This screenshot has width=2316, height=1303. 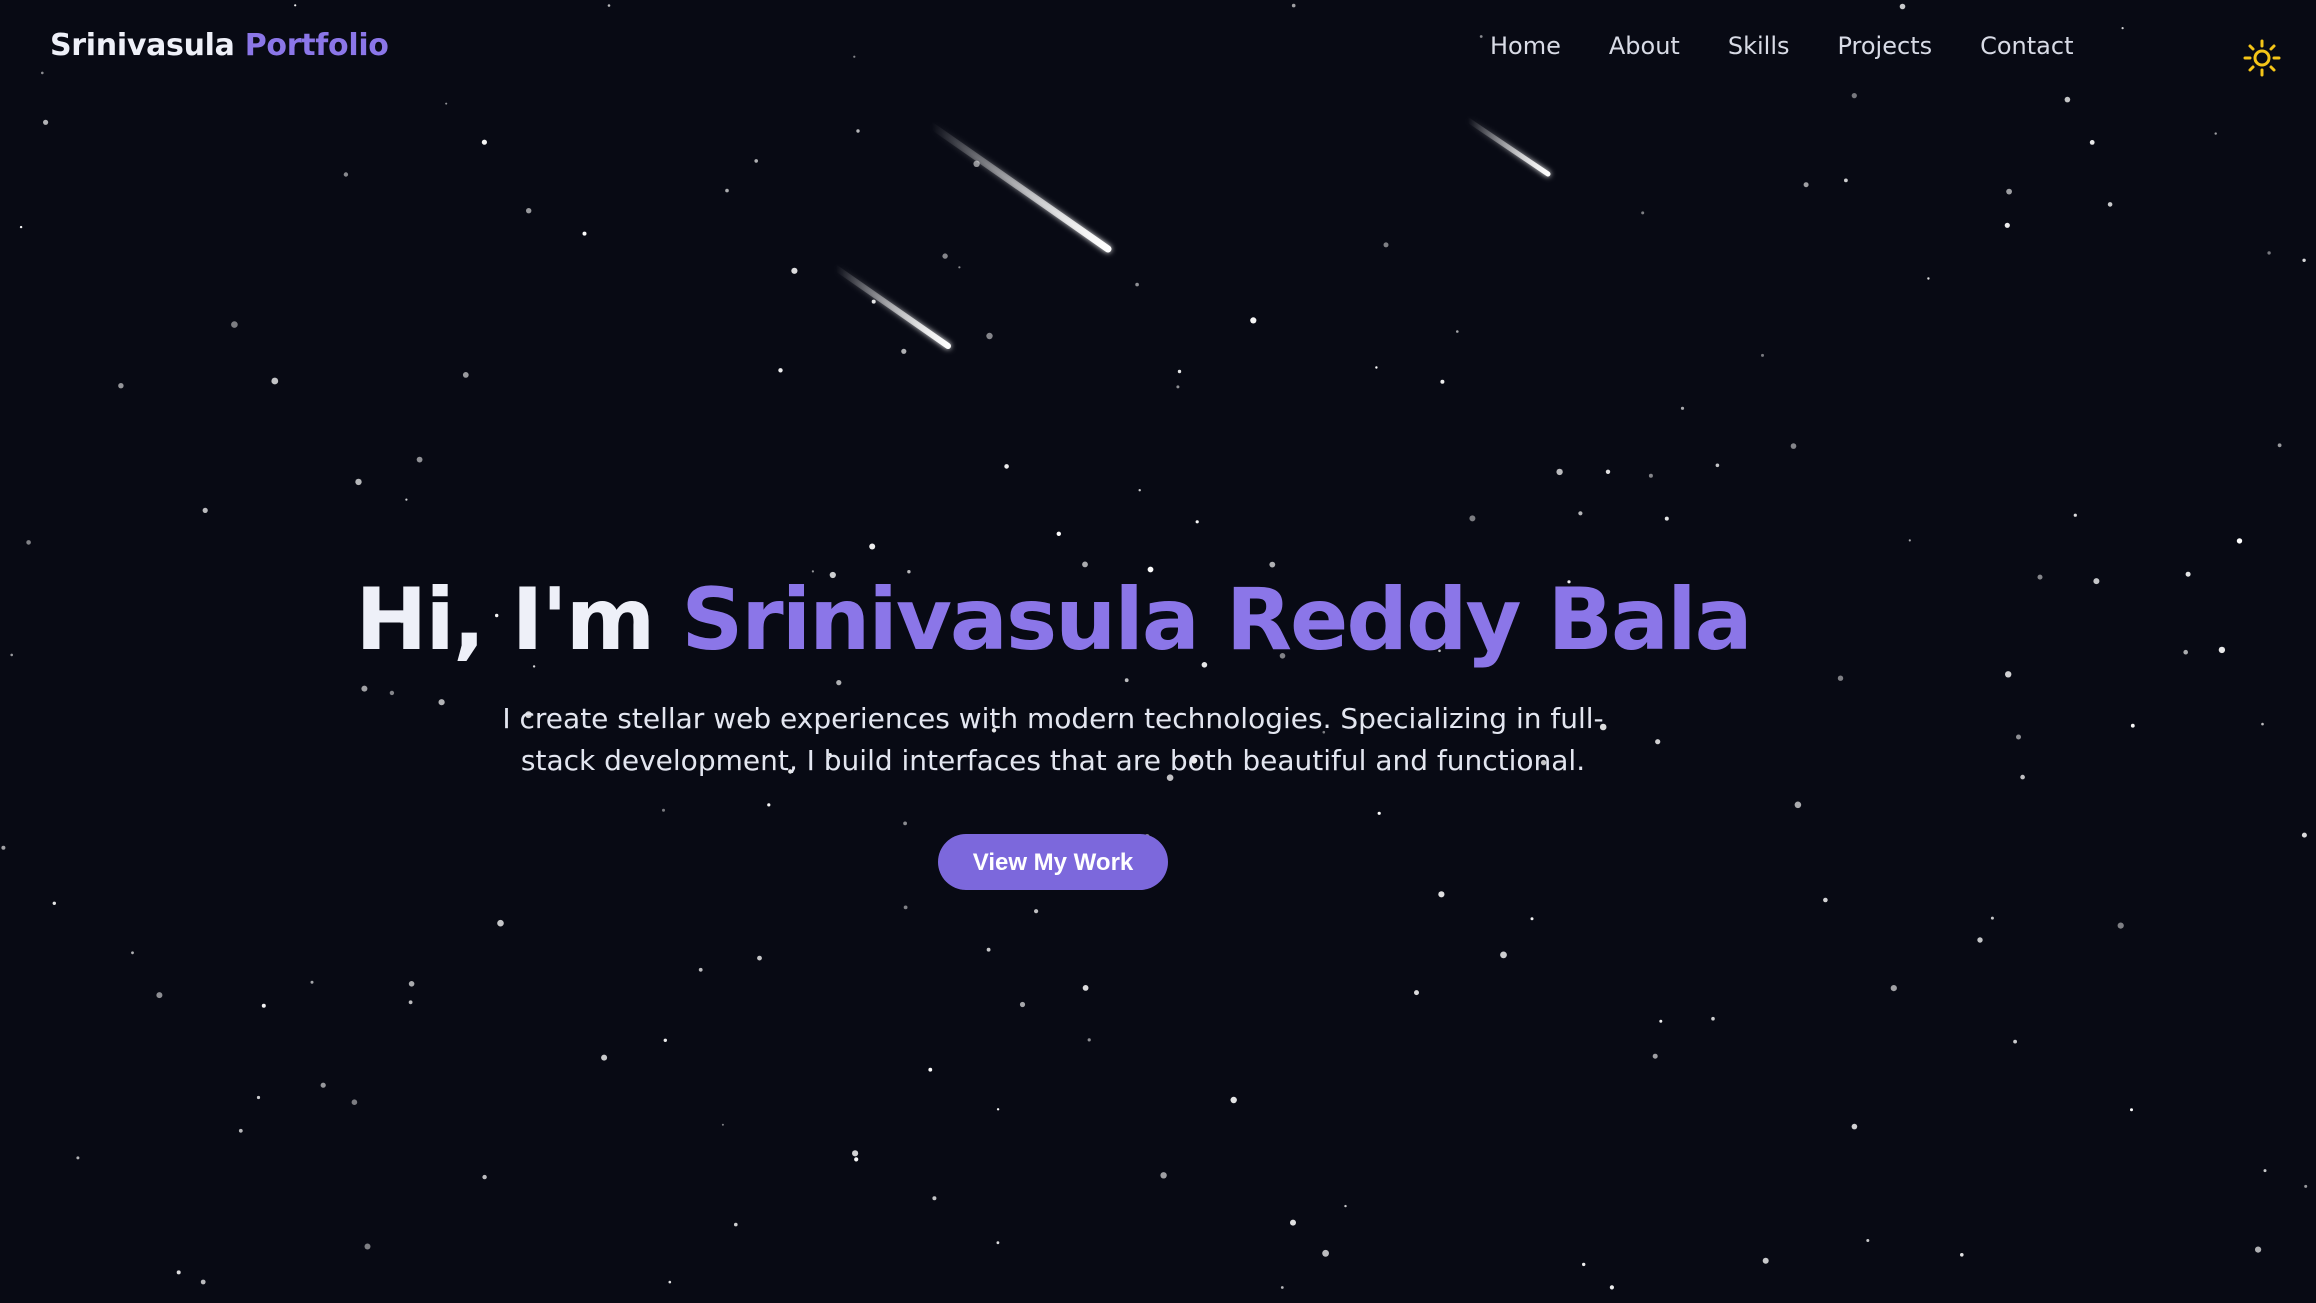 I want to click on site-logo: Srinivasula Portfolio, so click(x=219, y=45).